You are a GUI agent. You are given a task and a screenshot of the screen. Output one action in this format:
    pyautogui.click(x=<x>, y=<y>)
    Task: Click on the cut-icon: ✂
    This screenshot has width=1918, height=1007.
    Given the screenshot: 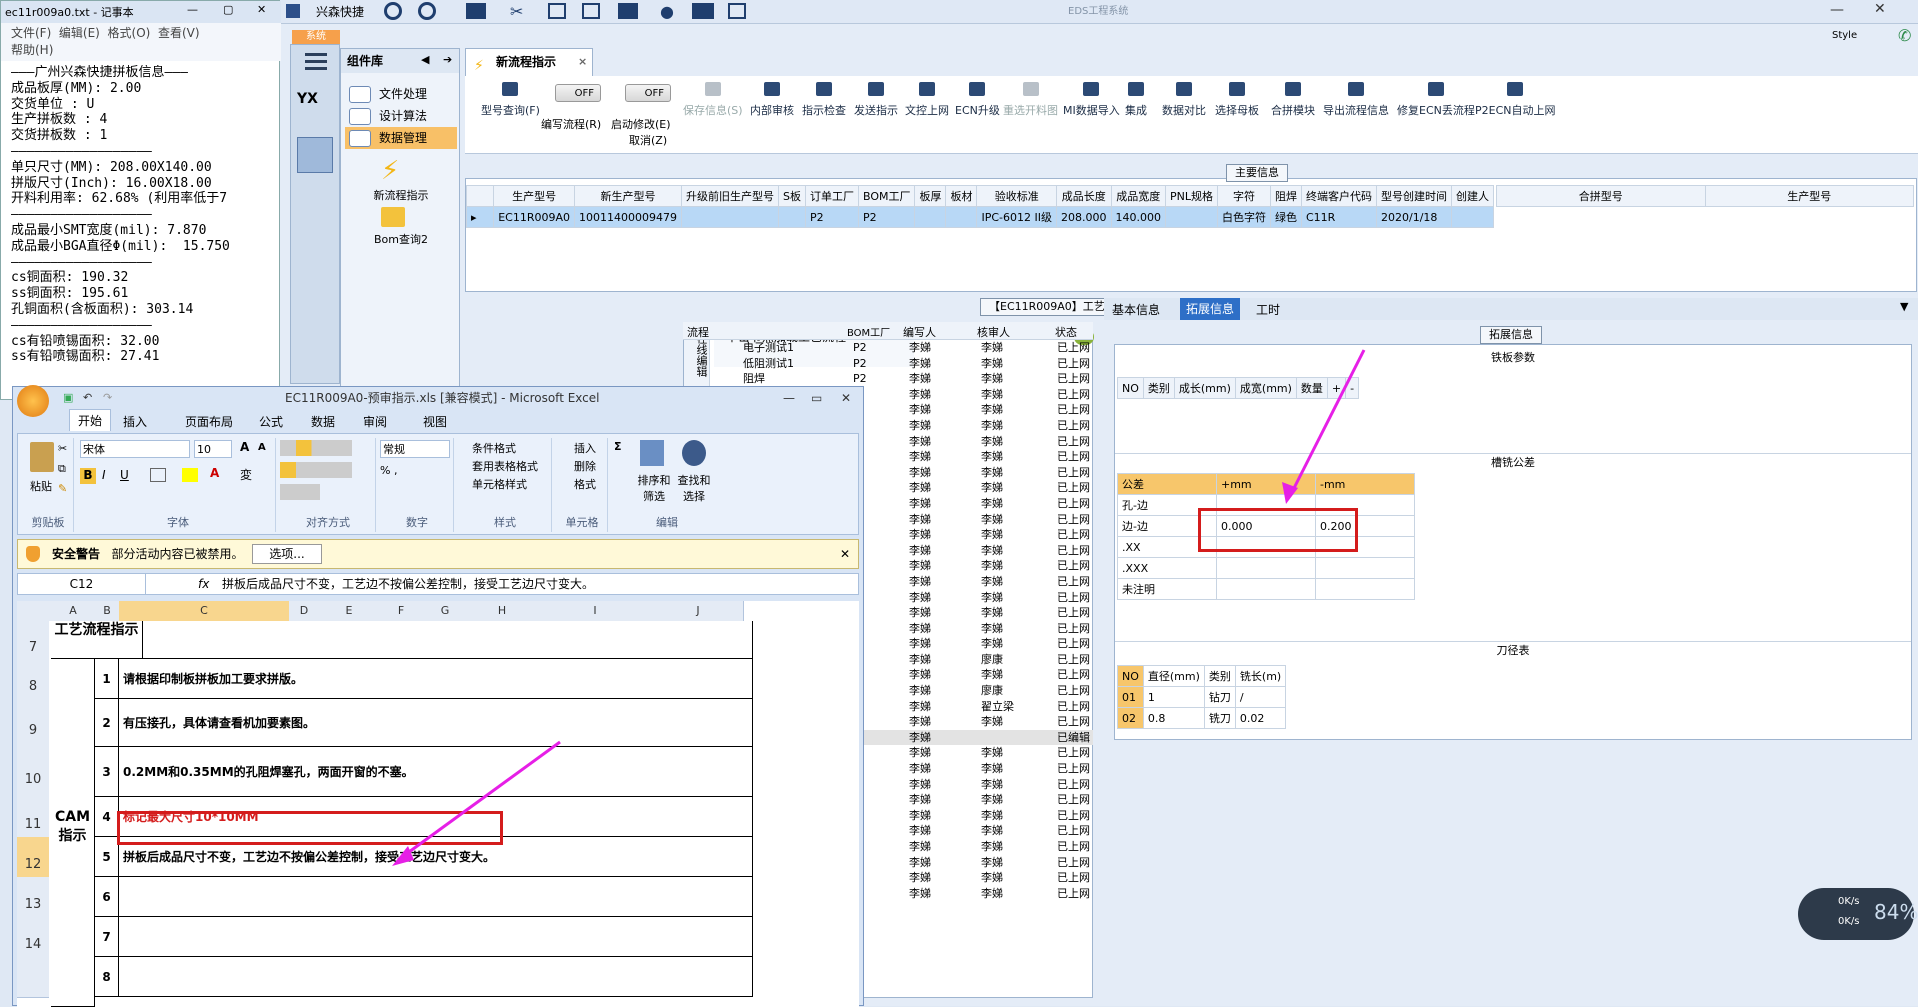 What is the action you would take?
    pyautogui.click(x=62, y=448)
    